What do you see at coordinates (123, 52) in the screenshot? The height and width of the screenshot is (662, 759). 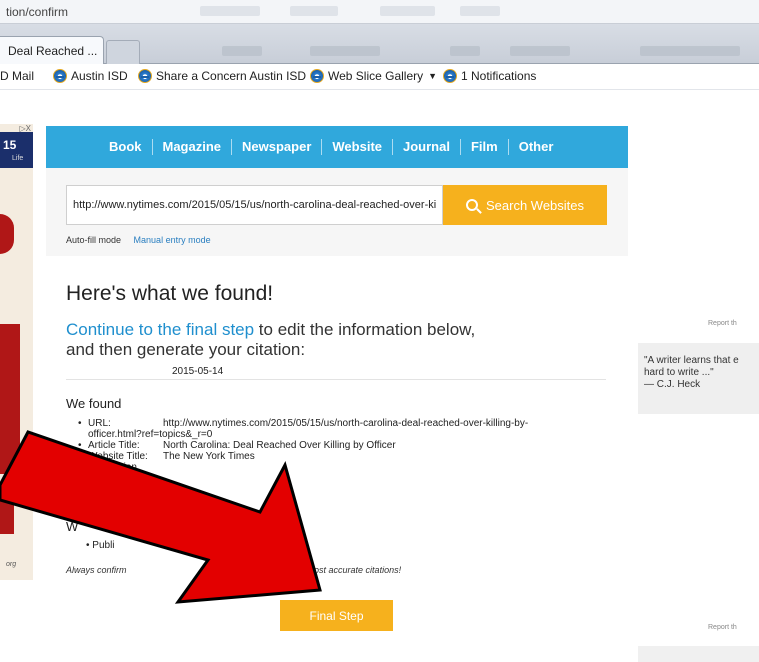 I see `new-tab-button` at bounding box center [123, 52].